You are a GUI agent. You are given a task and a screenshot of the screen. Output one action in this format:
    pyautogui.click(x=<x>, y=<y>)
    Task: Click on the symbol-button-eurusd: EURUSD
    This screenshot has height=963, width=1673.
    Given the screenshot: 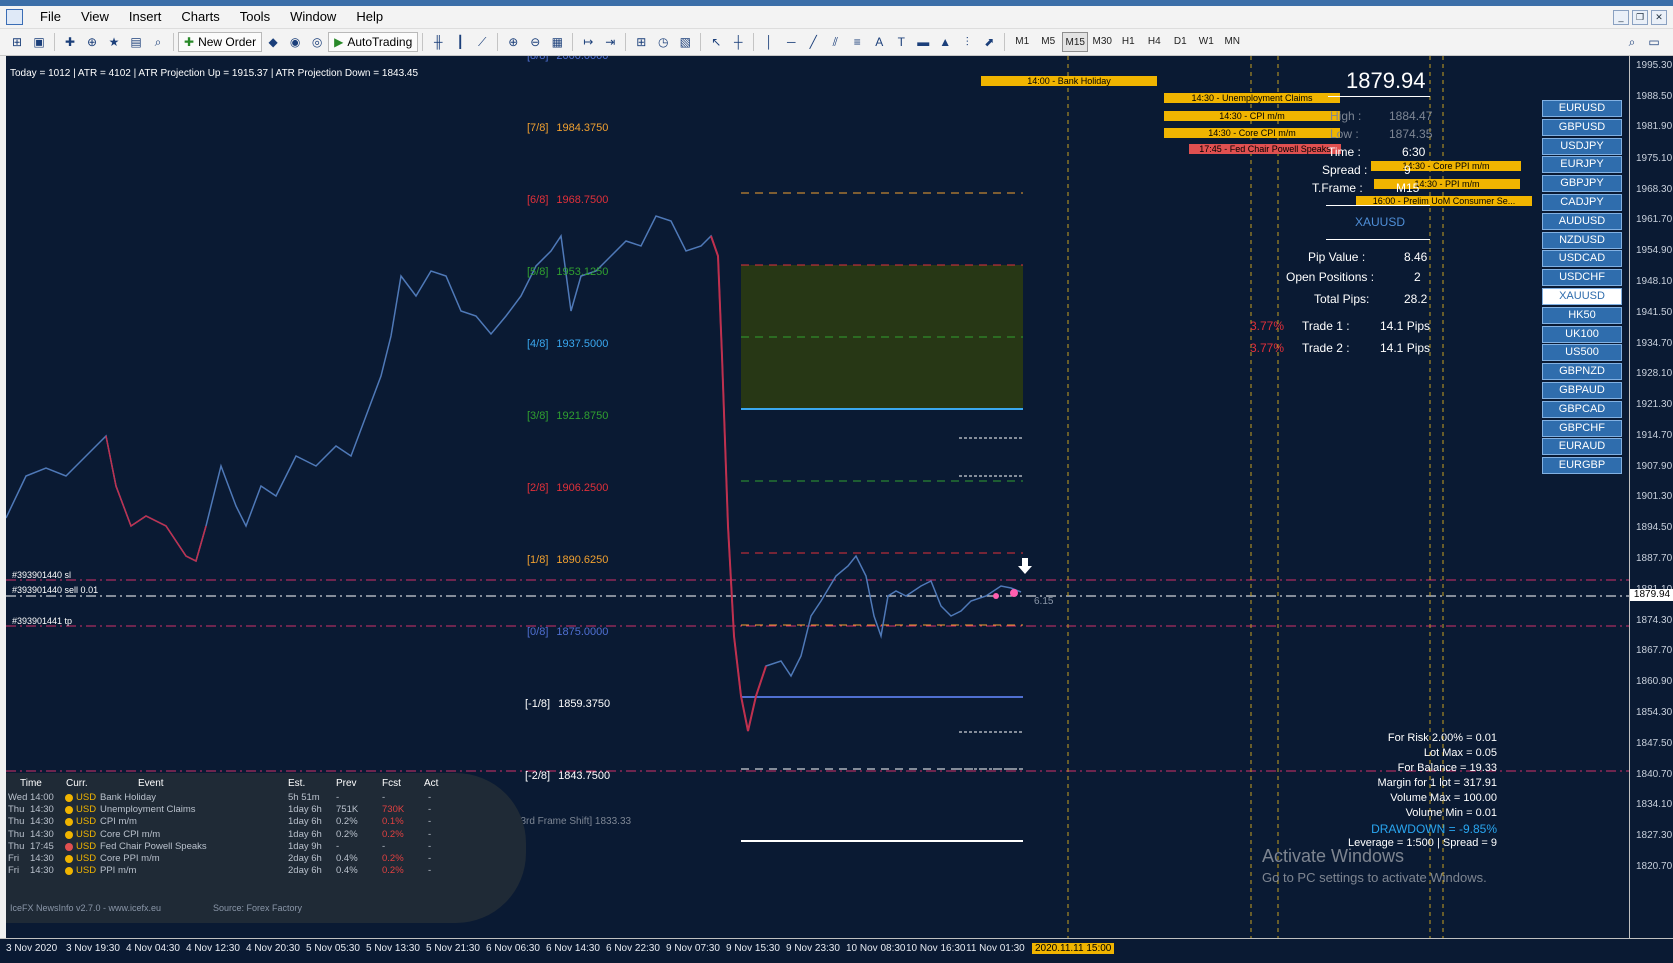 What is the action you would take?
    pyautogui.click(x=1582, y=108)
    